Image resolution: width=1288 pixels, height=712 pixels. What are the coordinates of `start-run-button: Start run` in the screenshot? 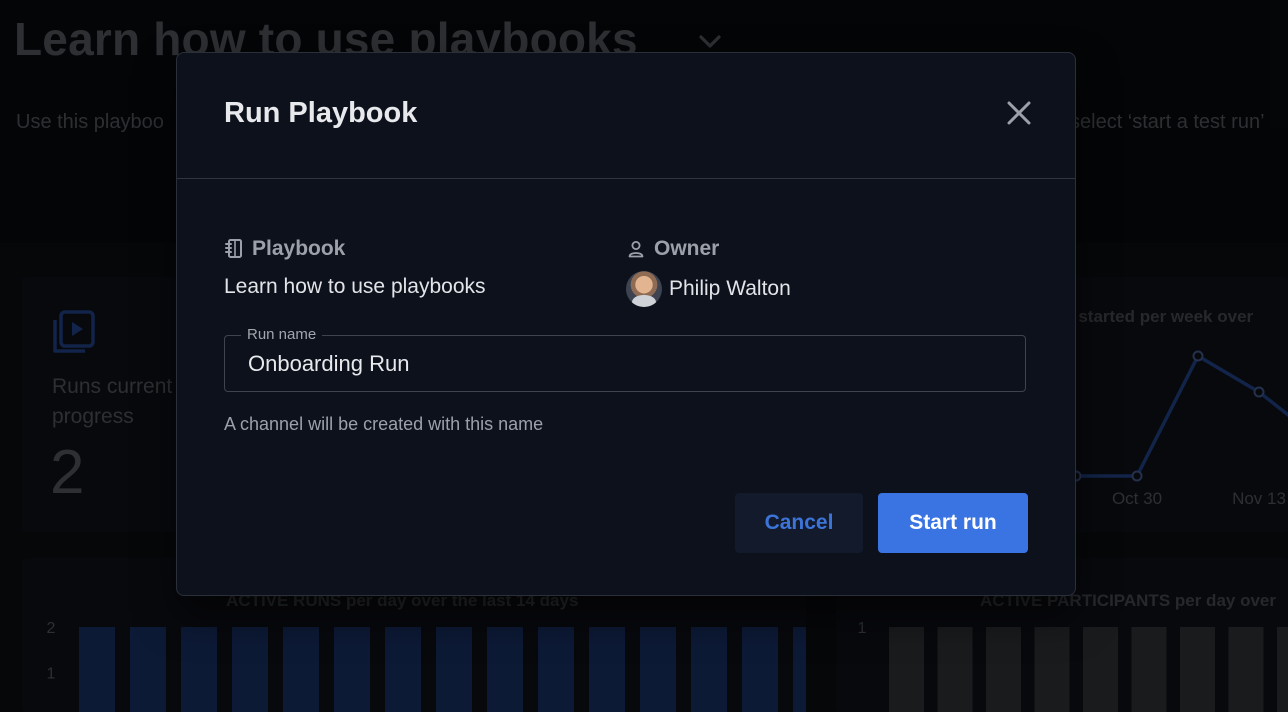 It's located at (953, 523).